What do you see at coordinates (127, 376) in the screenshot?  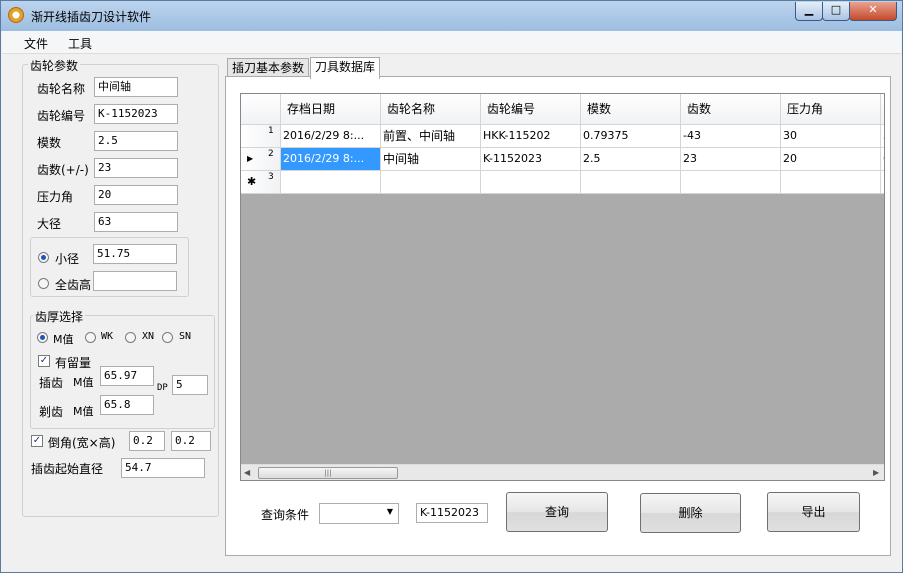 I see `insert-m-input: 65.97` at bounding box center [127, 376].